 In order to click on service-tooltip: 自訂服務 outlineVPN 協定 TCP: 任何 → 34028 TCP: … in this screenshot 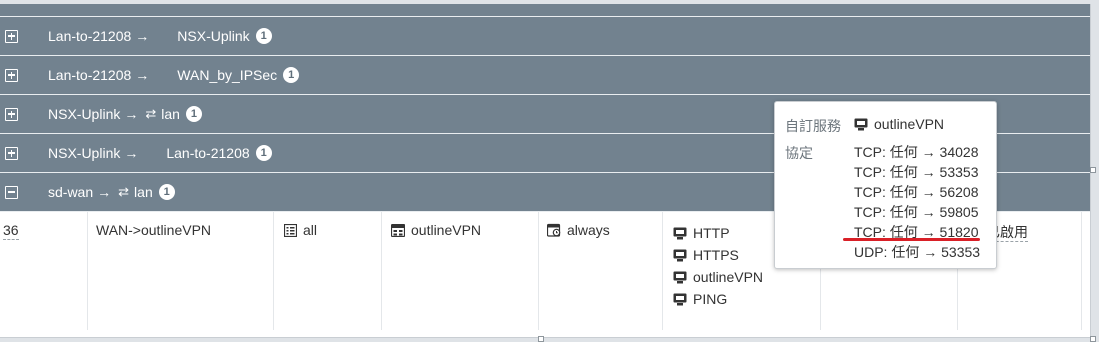, I will do `click(885, 185)`.